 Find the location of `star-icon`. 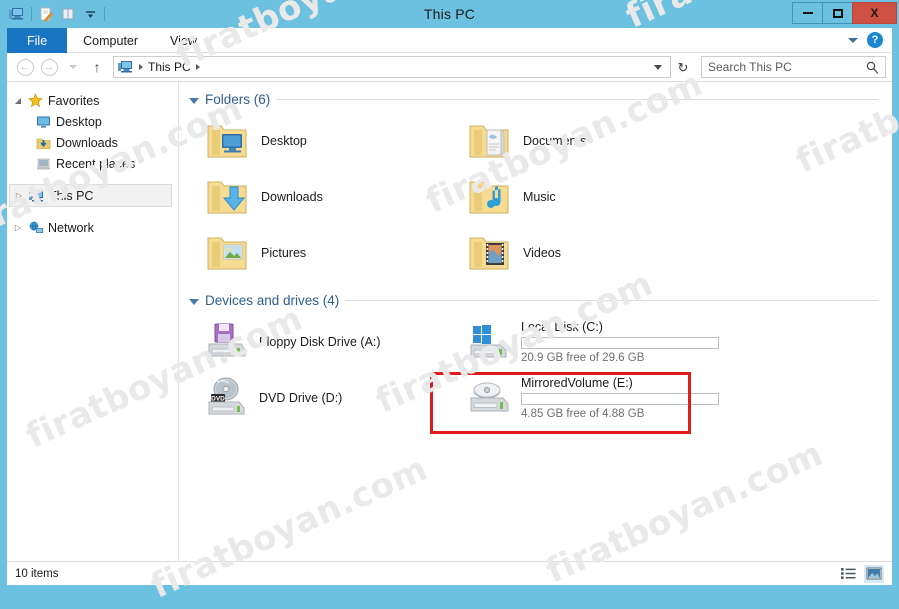

star-icon is located at coordinates (35, 100).